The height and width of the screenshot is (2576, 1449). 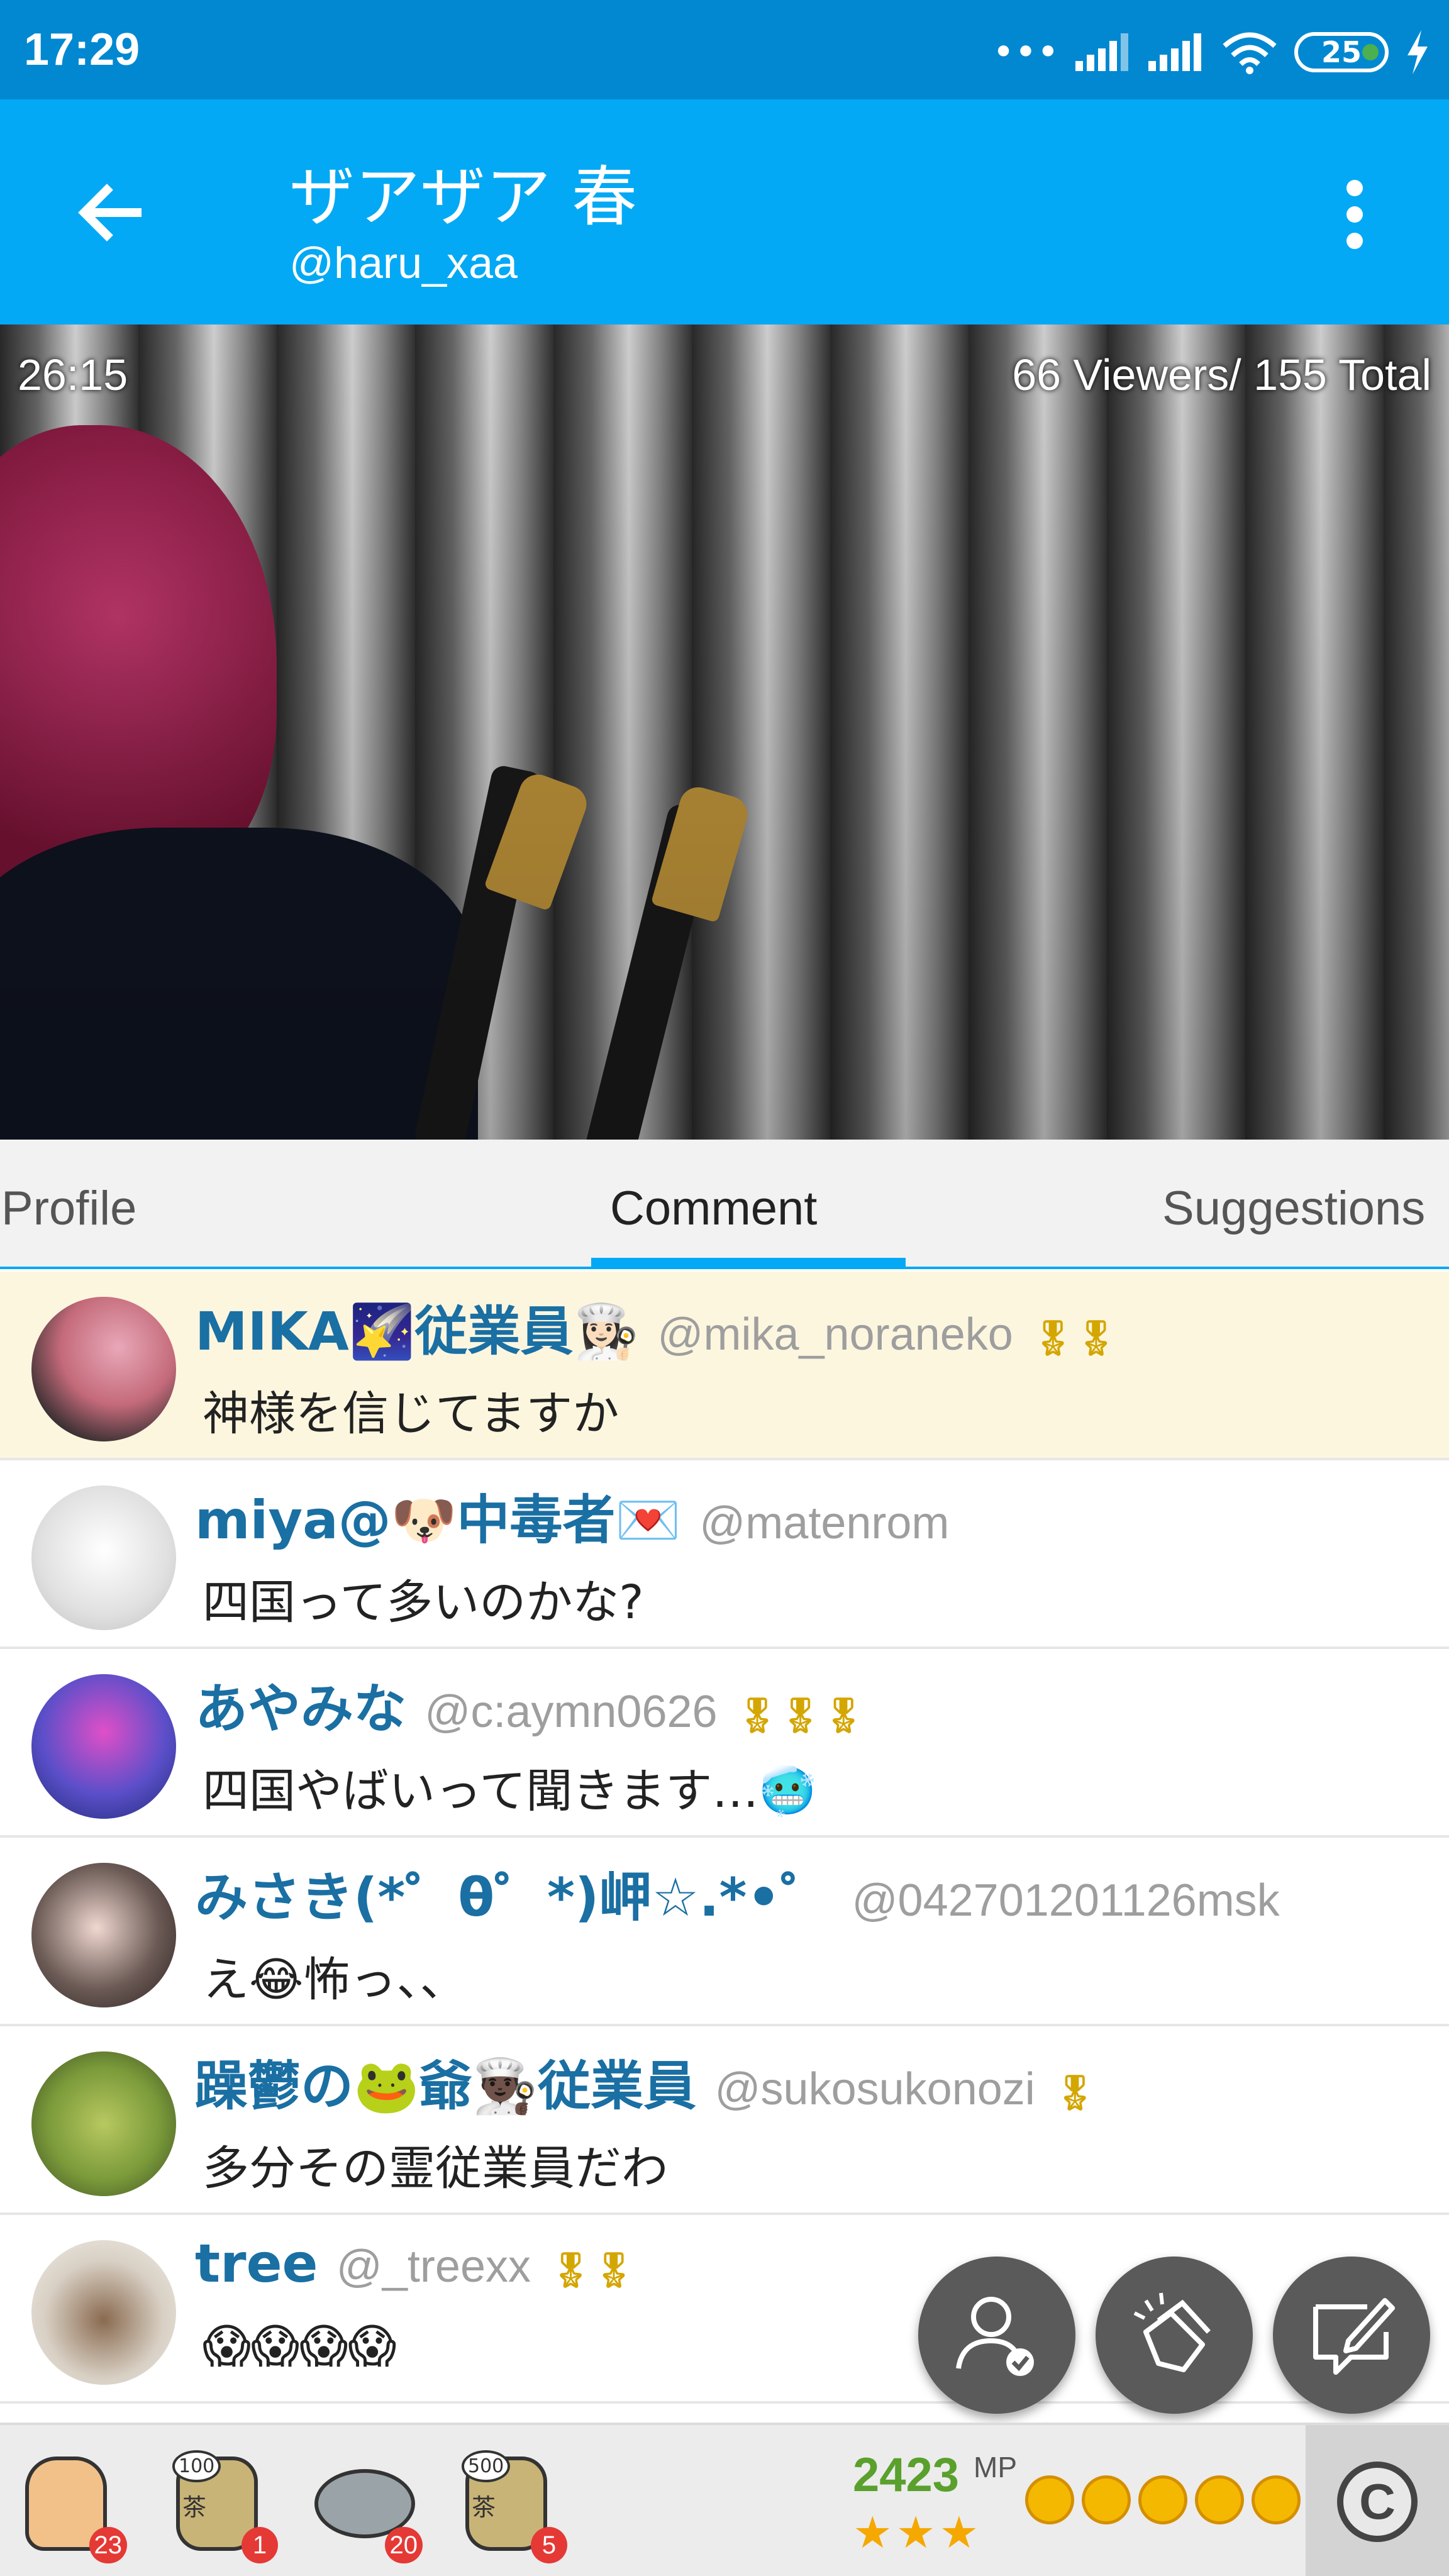 What do you see at coordinates (724, 212) in the screenshot?
I see `app-bar: ザアザア 春 @haru_xaa` at bounding box center [724, 212].